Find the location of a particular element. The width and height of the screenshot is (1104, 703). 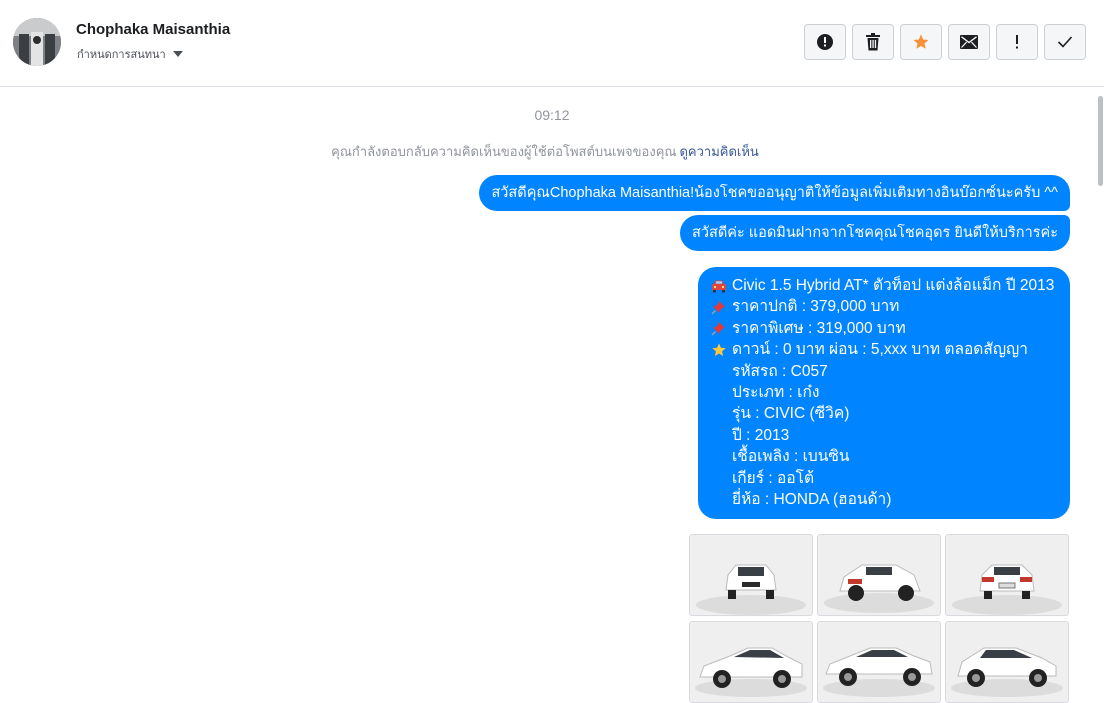

car-gear: เกียร์ : ออโต้ is located at coordinates (773, 478).